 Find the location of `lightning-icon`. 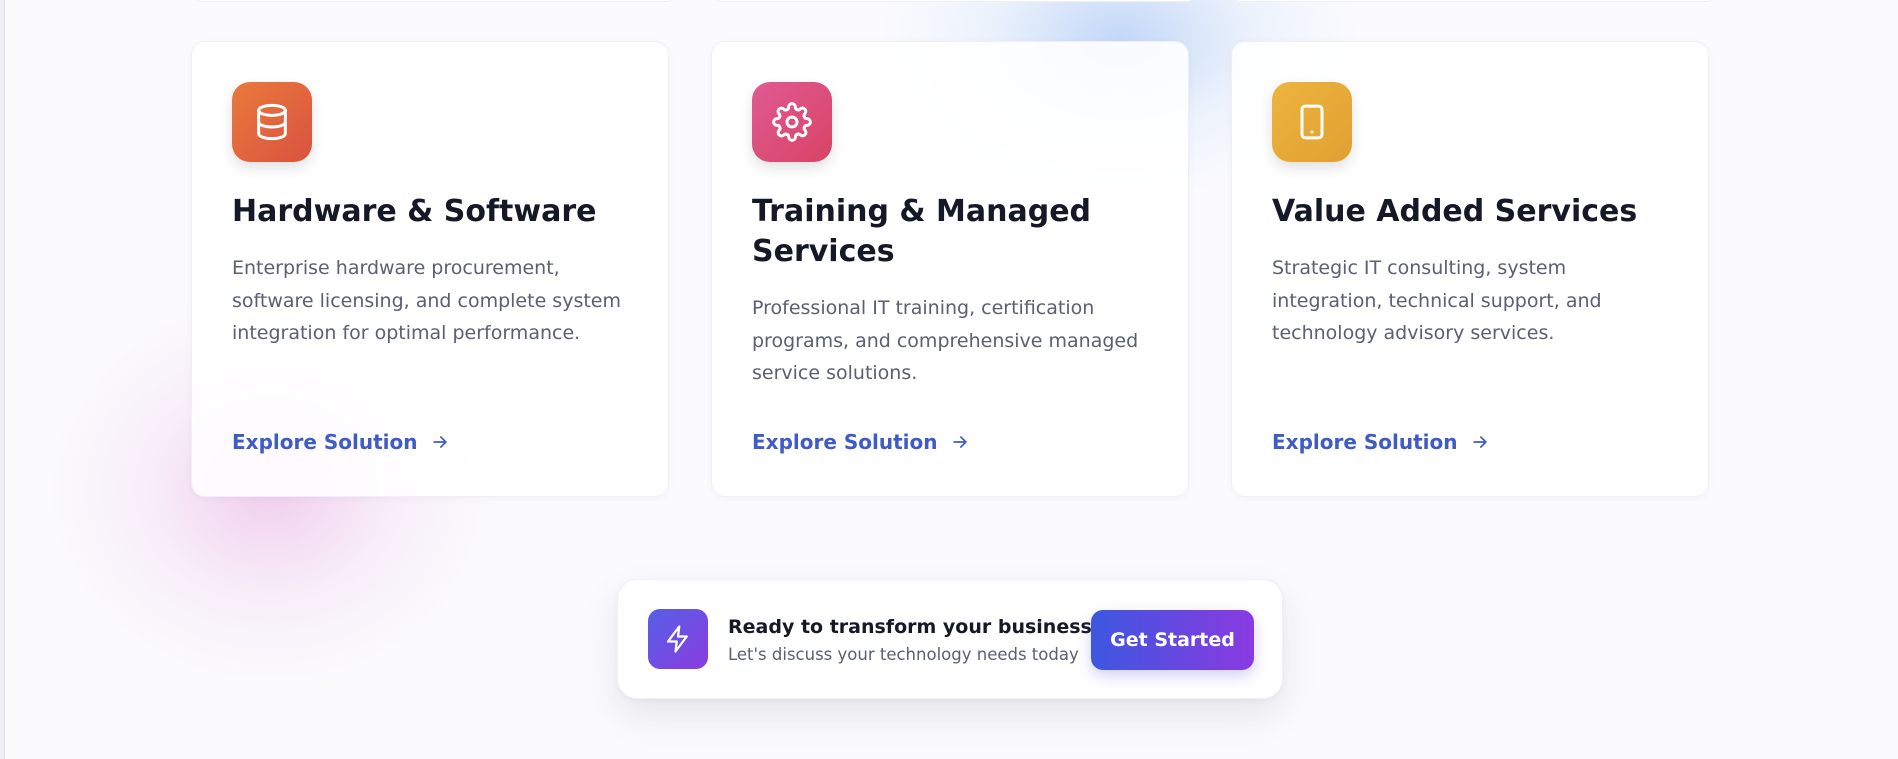

lightning-icon is located at coordinates (677, 639).